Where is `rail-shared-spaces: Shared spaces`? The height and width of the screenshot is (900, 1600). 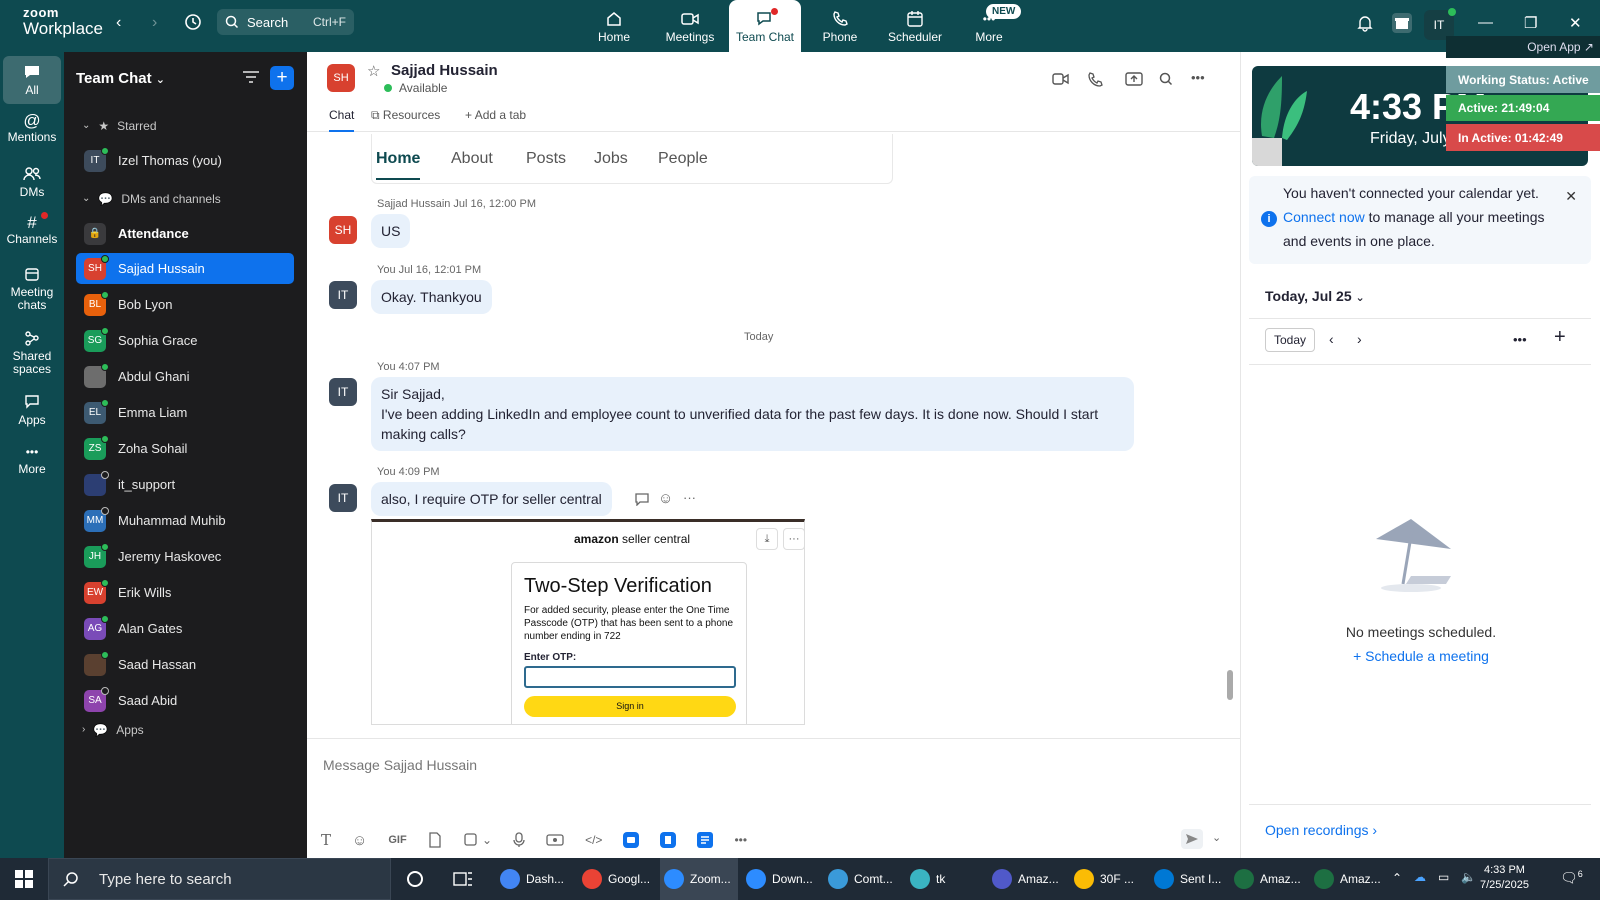
rail-shared-spaces: Shared spaces is located at coordinates (32, 353).